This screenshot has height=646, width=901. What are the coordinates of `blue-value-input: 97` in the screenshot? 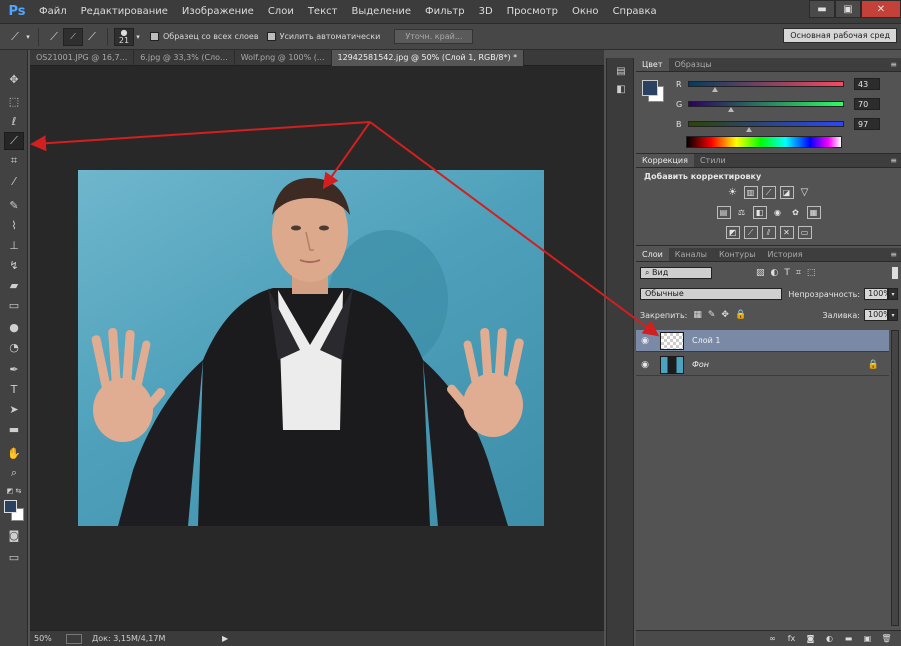 It's located at (867, 124).